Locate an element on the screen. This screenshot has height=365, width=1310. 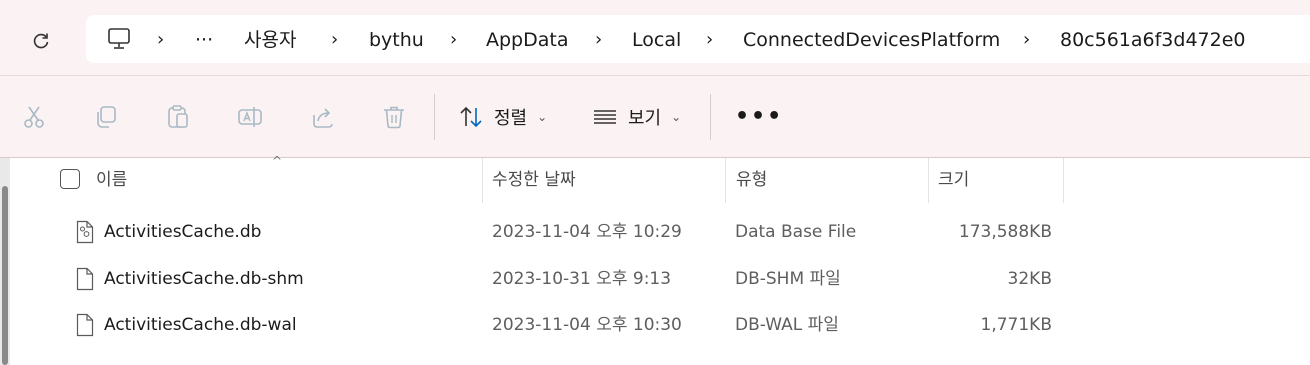
view-button: 보기 ⌄ is located at coordinates (636, 117).